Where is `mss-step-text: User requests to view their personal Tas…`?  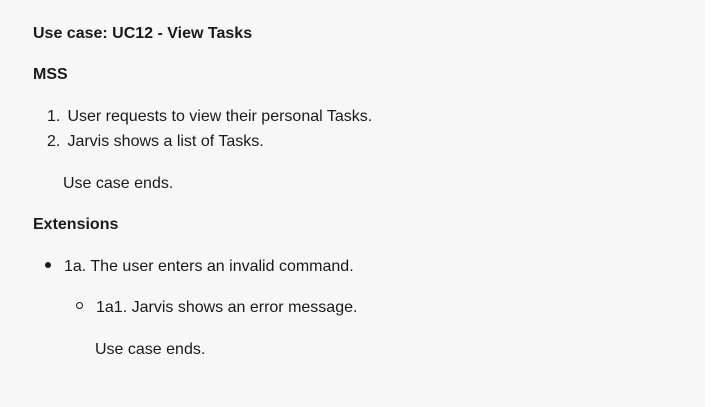 mss-step-text: User requests to view their personal Tas… is located at coordinates (220, 116).